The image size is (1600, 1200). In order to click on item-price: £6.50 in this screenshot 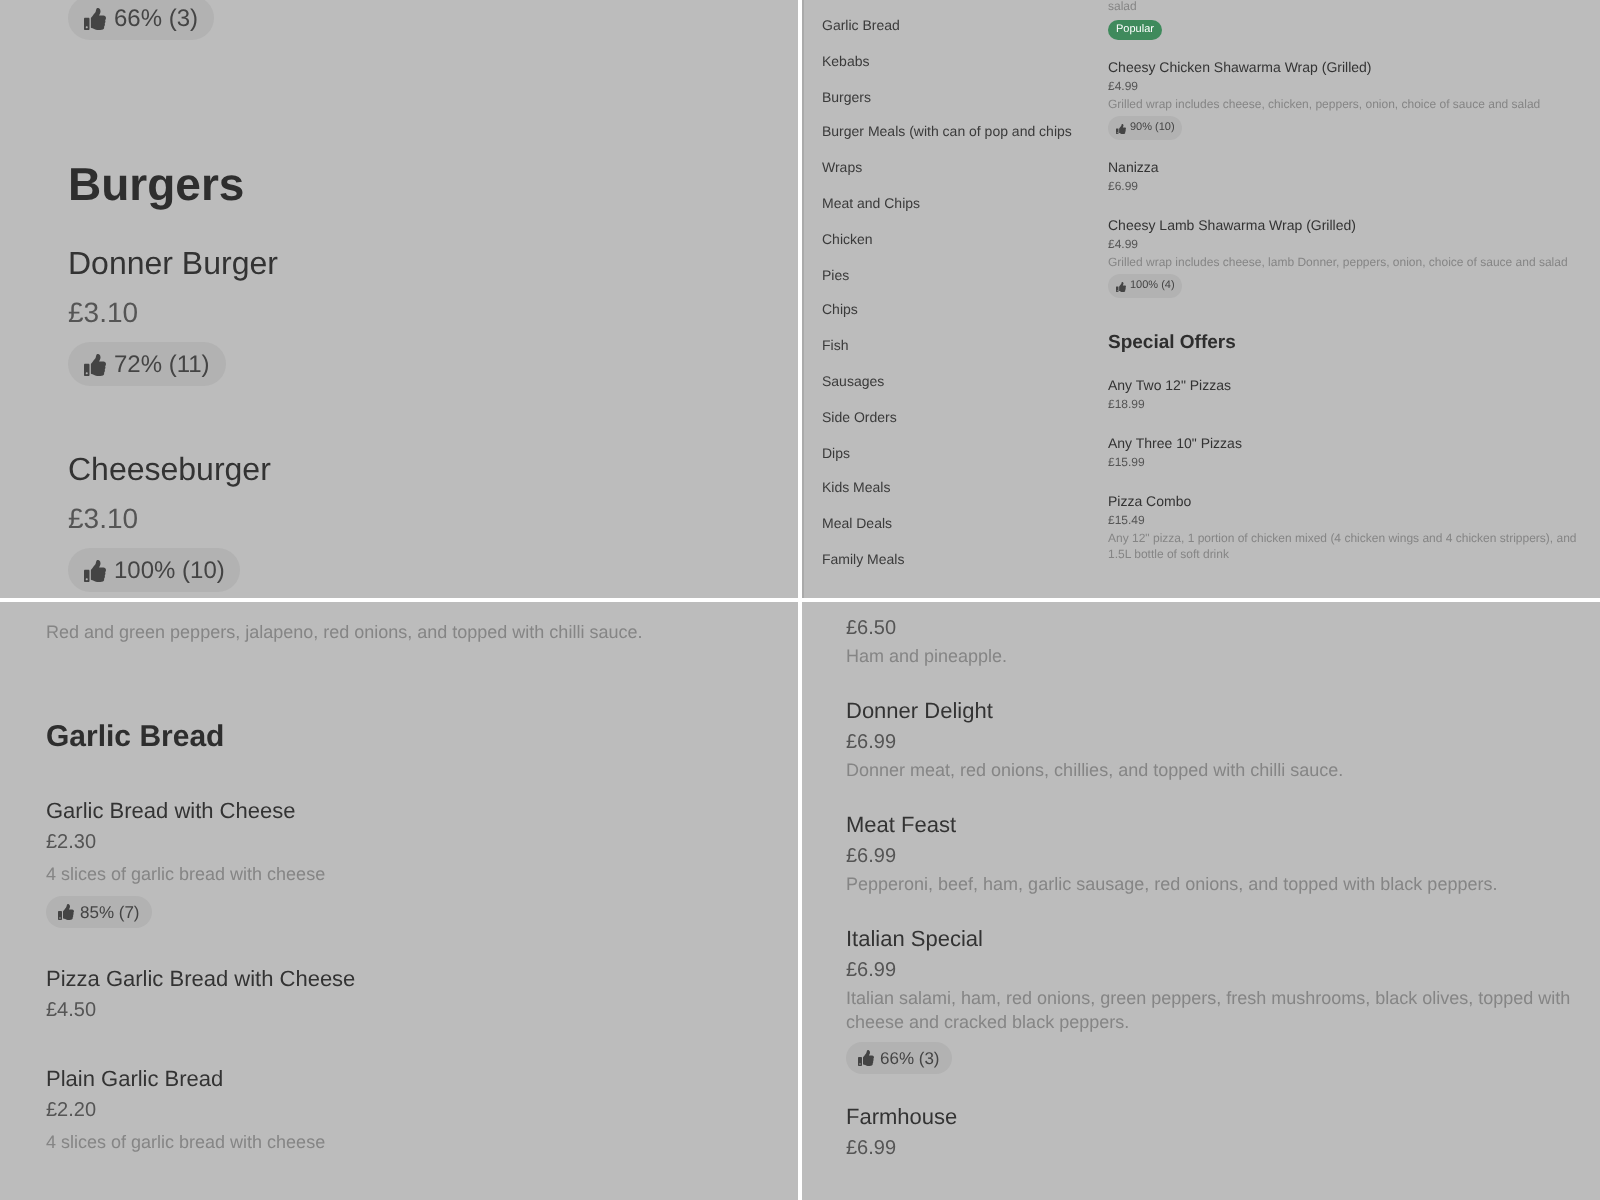, I will do `click(872, 630)`.